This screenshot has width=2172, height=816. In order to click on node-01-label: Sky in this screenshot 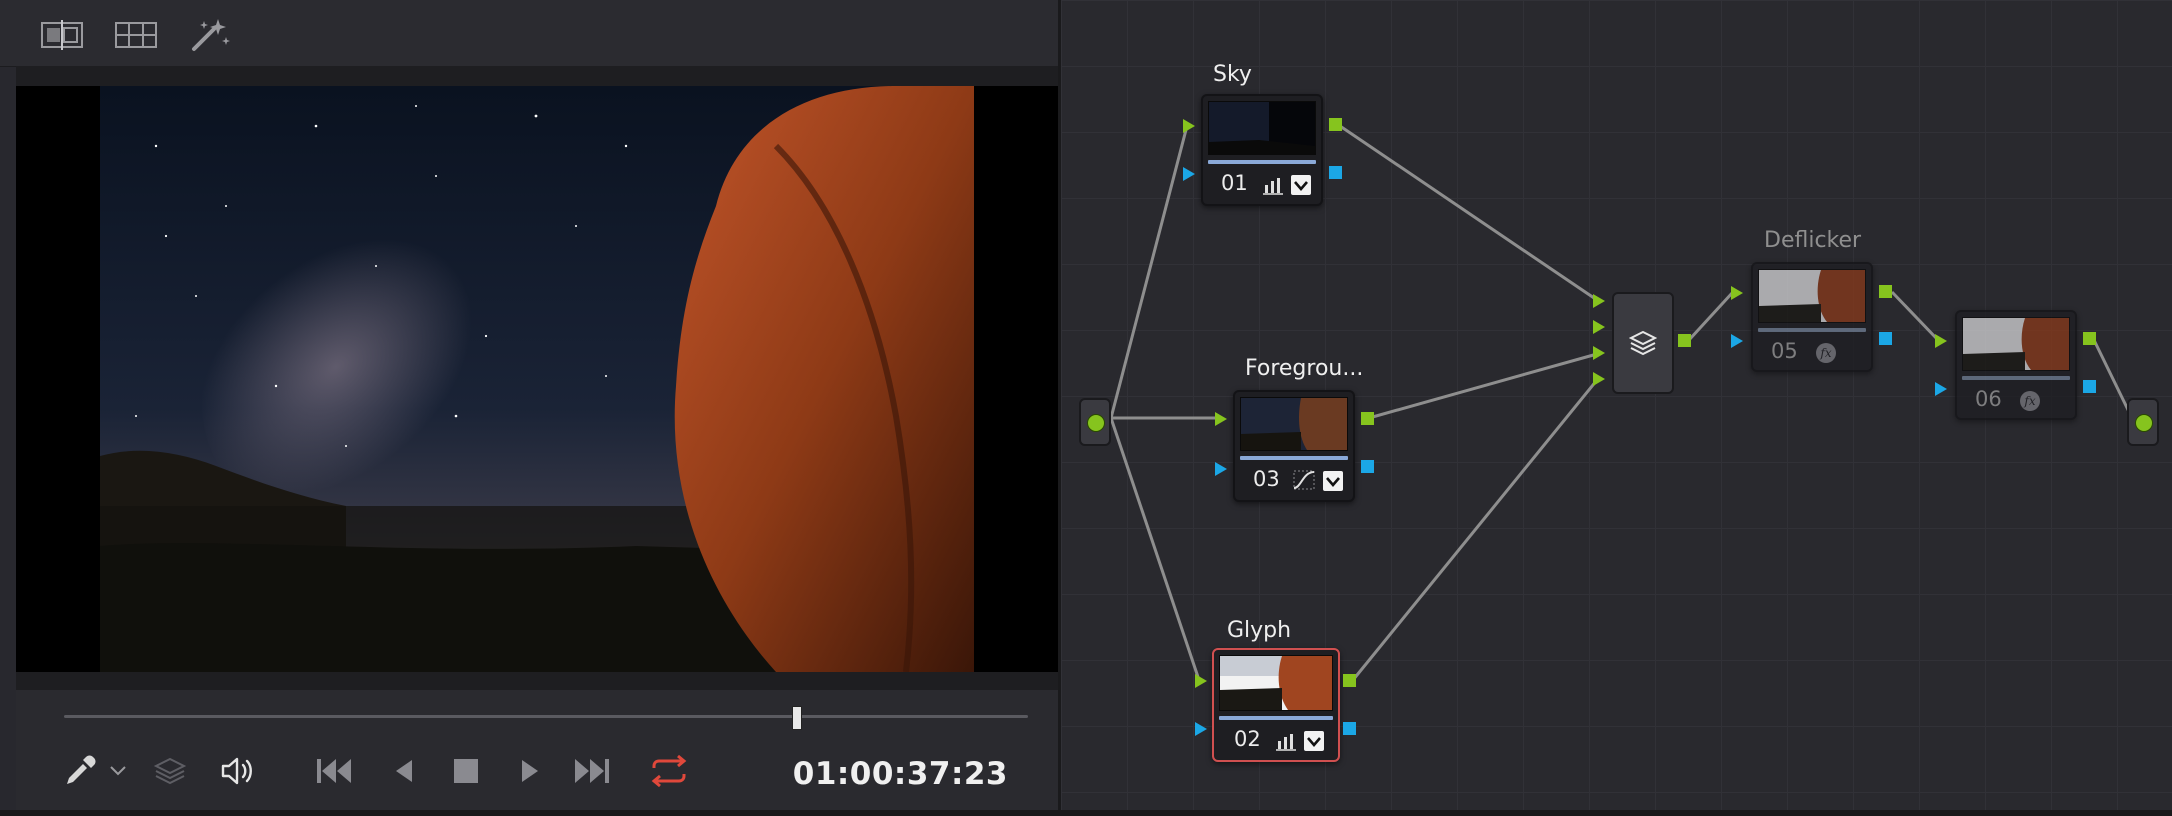, I will do `click(1232, 74)`.